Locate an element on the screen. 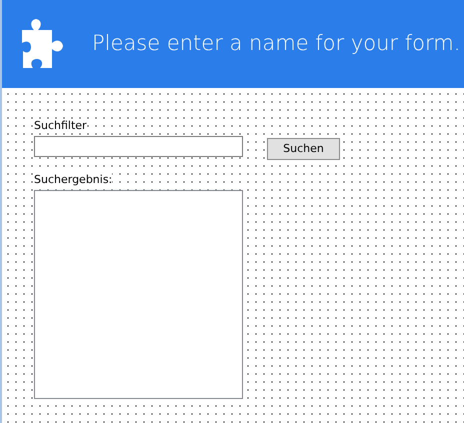 The image size is (464, 423). search-button: Suchen is located at coordinates (303, 149).